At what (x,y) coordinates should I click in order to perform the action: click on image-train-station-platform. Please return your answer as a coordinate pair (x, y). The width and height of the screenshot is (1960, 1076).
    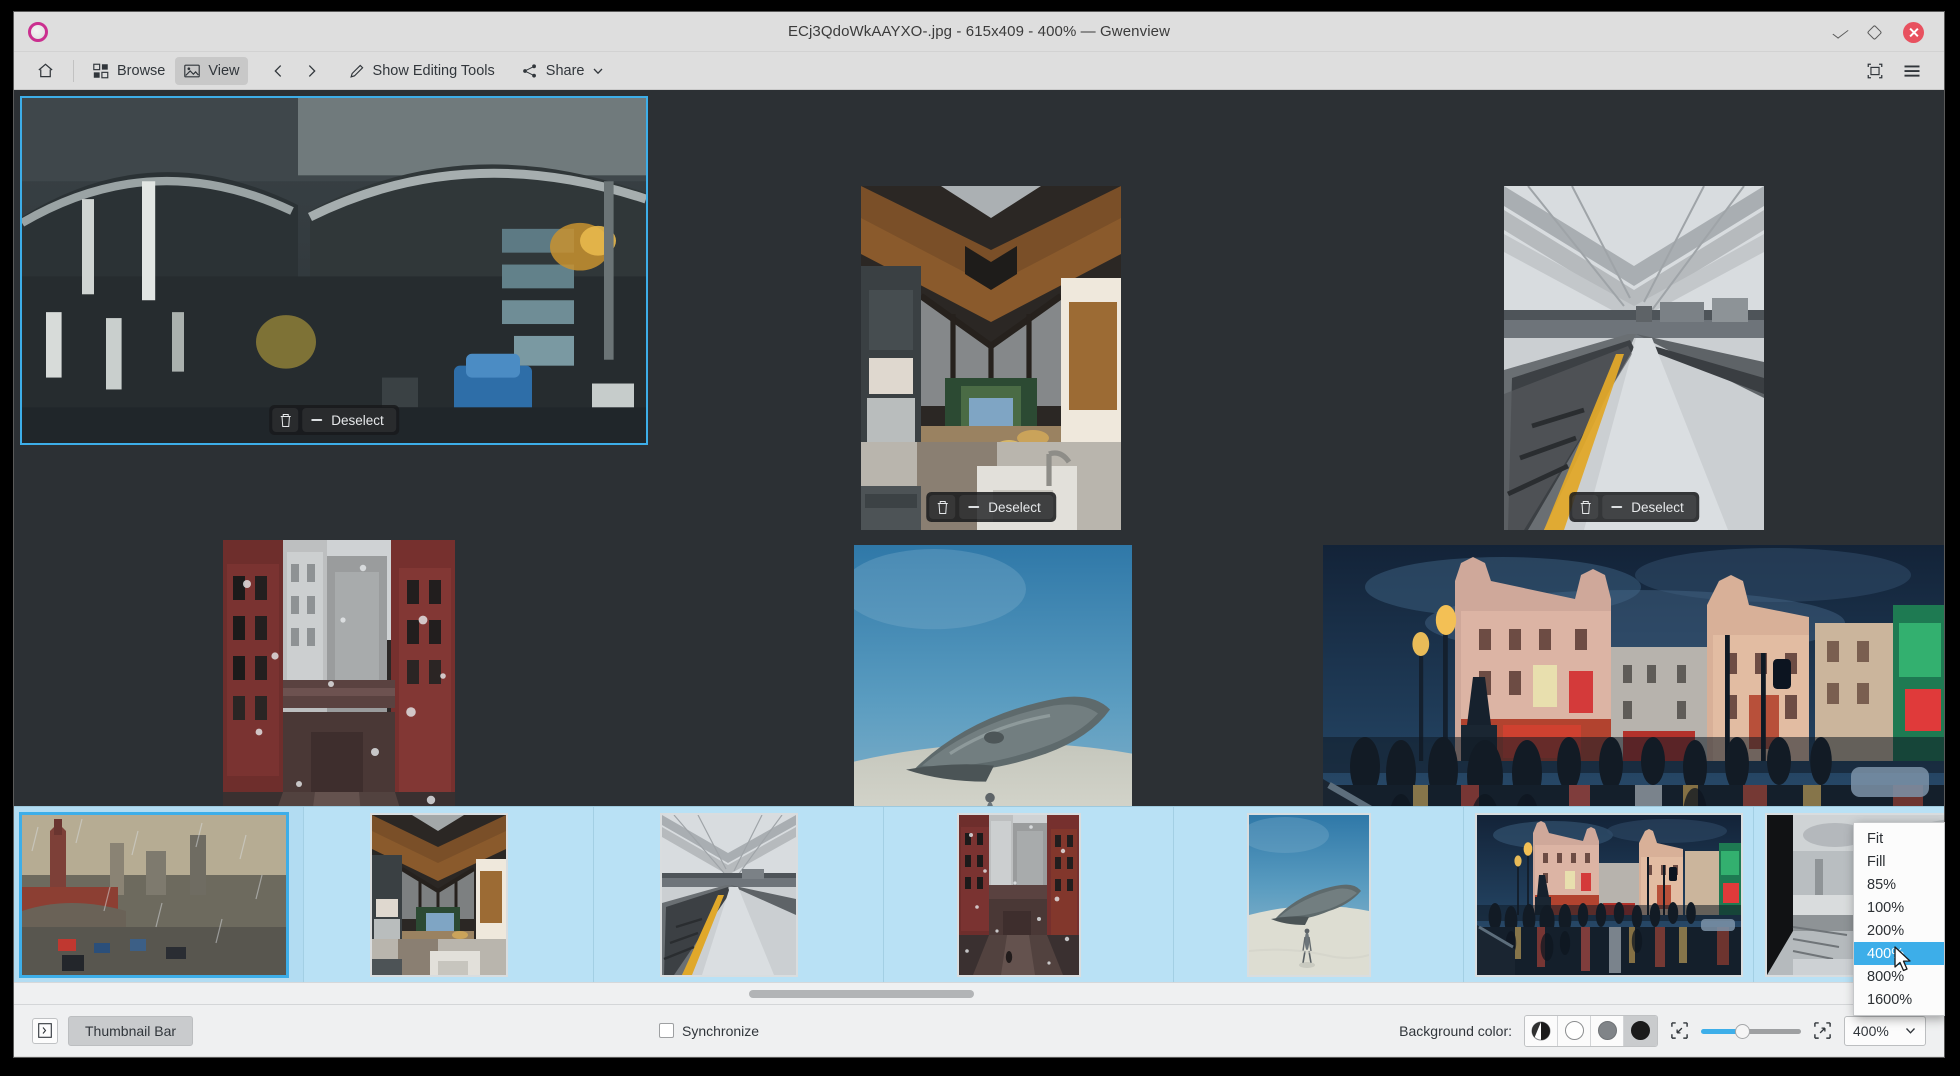
    Looking at the image, I should click on (1634, 358).